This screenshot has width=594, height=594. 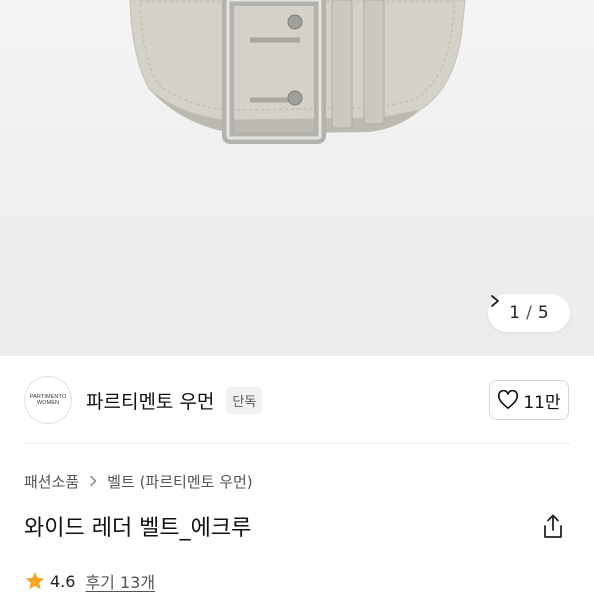 What do you see at coordinates (51, 481) in the screenshot?
I see `breadcrumb-item-category: 패션소품` at bounding box center [51, 481].